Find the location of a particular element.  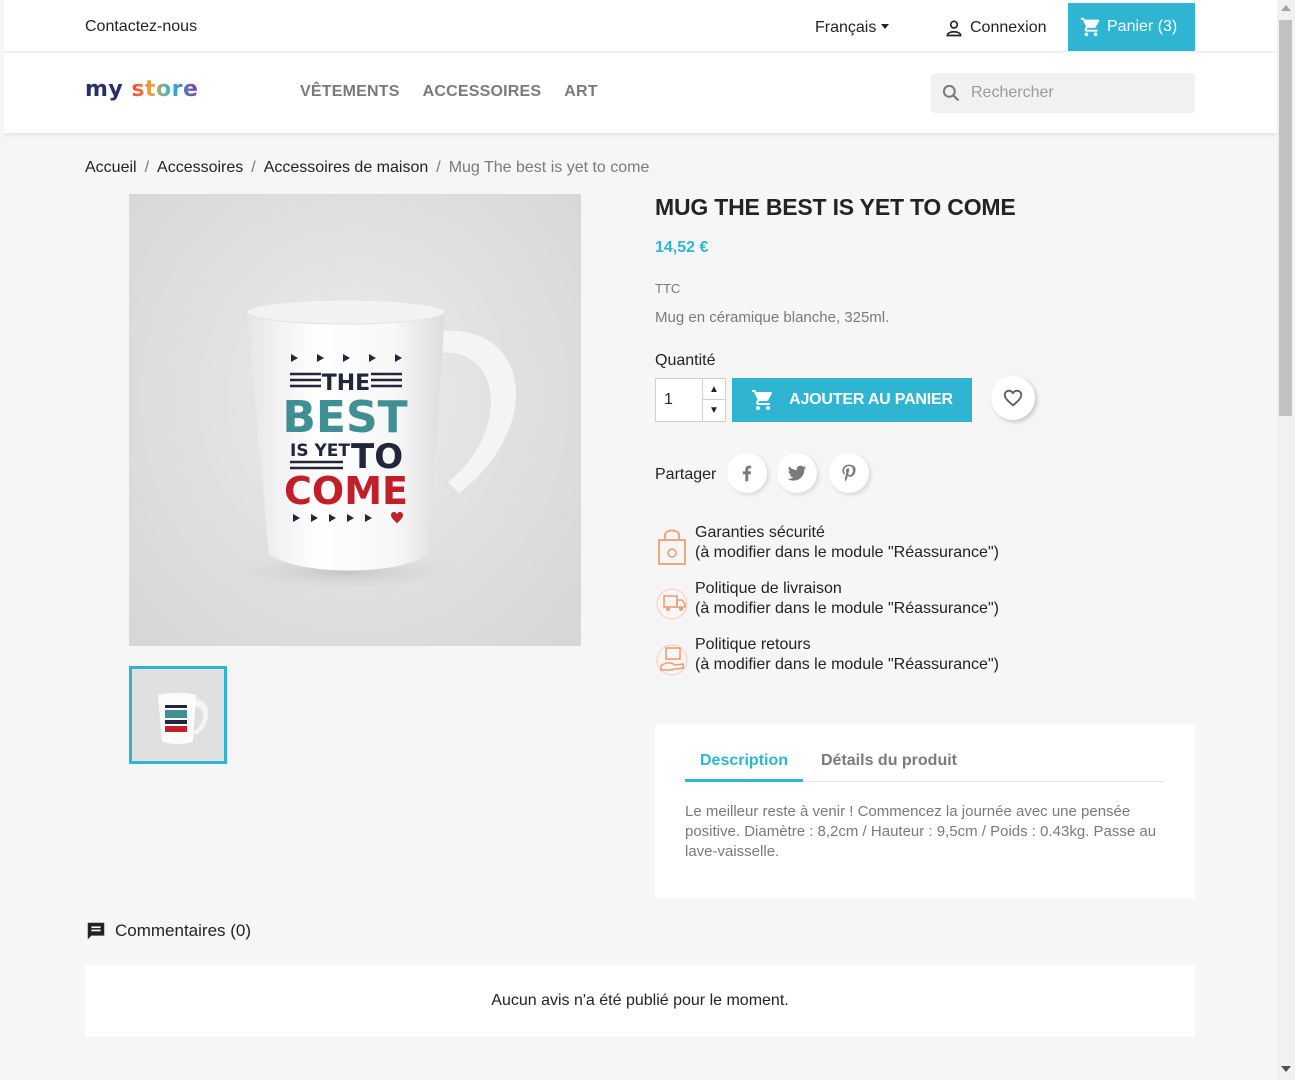

share-facebook-button is located at coordinates (747, 473).